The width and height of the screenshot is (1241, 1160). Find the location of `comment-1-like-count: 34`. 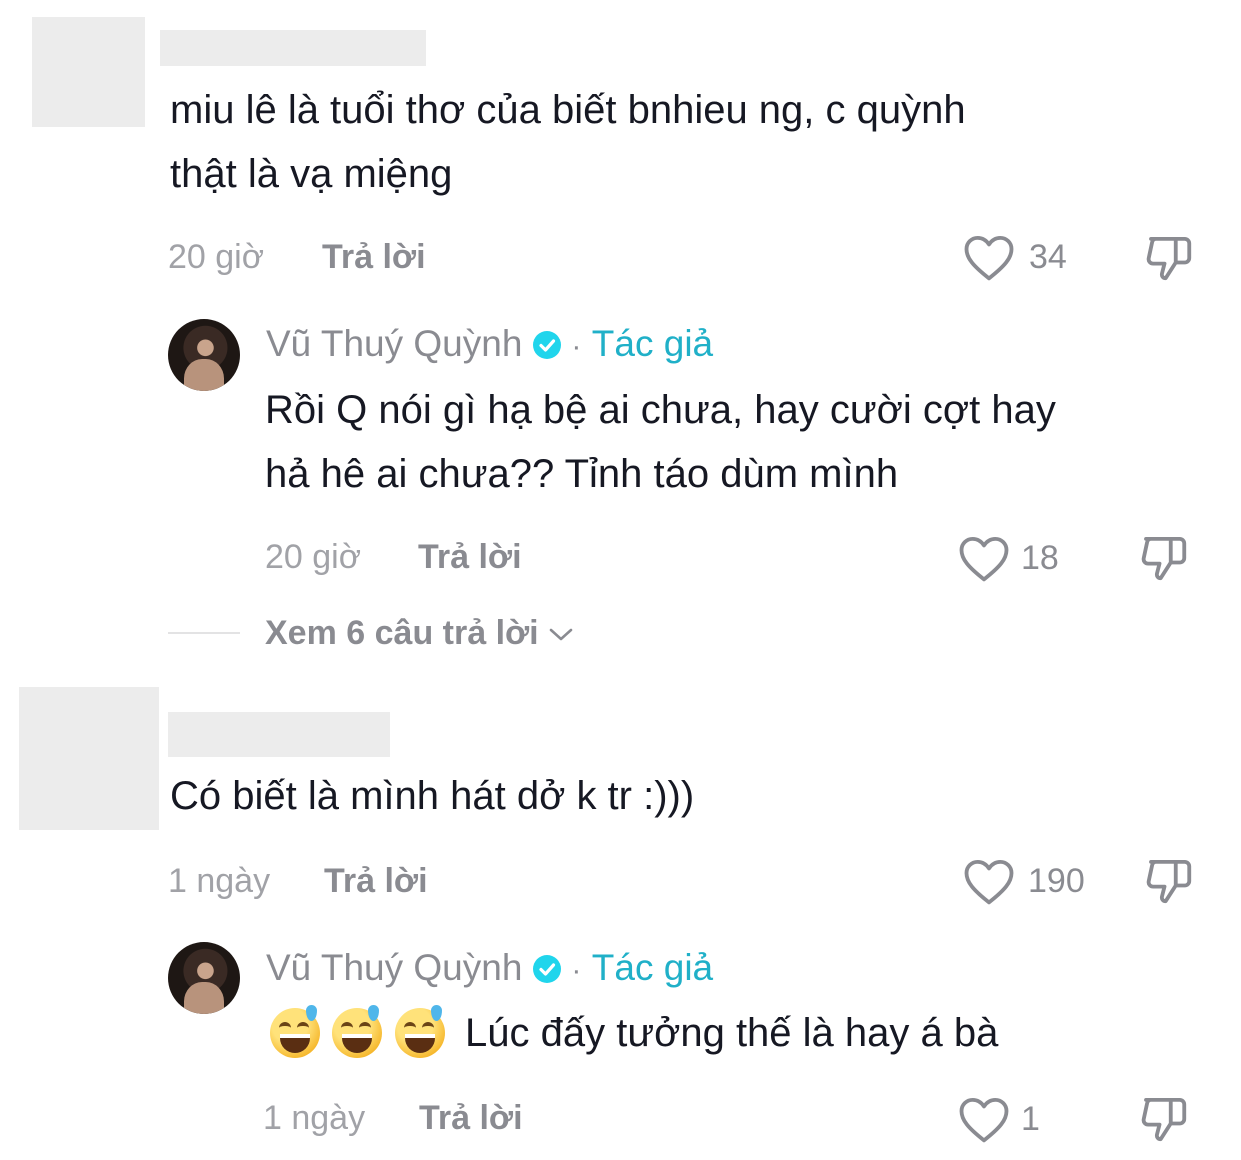

comment-1-like-count: 34 is located at coordinates (1048, 257).